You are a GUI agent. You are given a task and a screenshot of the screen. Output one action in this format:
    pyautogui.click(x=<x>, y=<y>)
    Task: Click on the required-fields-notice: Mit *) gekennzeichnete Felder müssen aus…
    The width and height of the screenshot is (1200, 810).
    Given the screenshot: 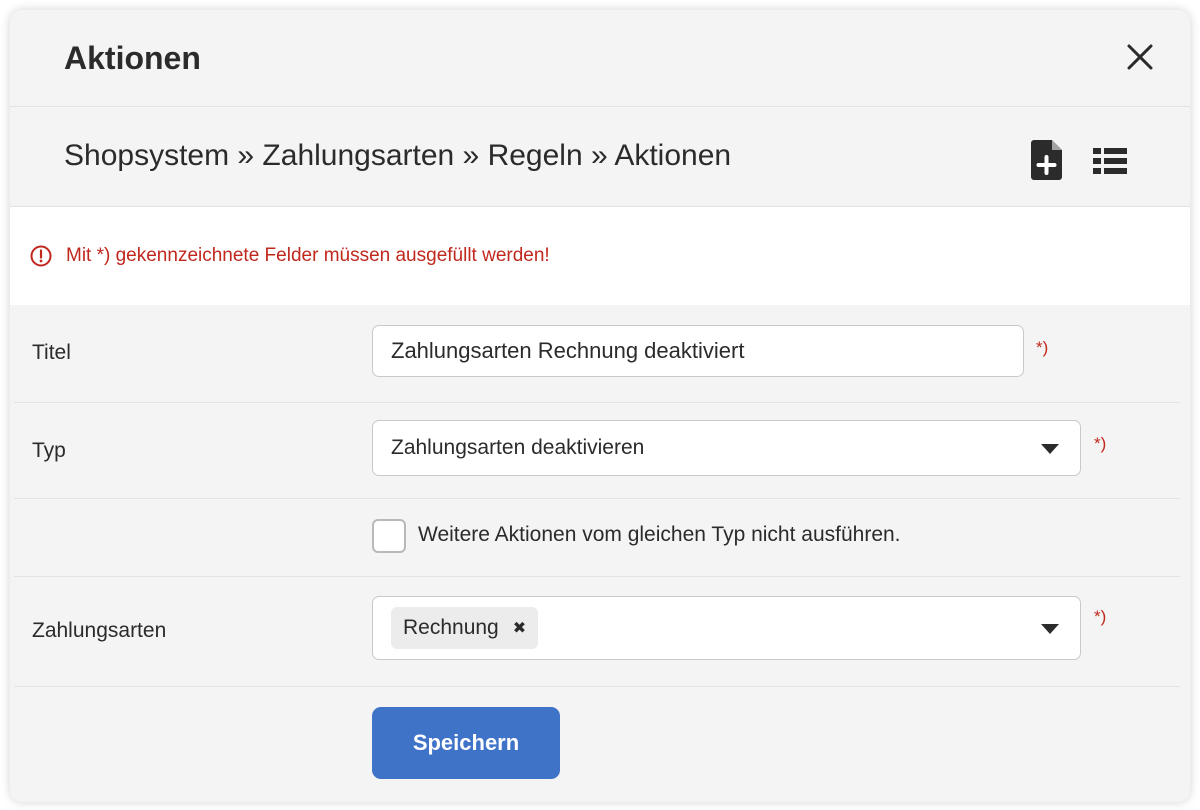 What is the action you would take?
    pyautogui.click(x=600, y=256)
    